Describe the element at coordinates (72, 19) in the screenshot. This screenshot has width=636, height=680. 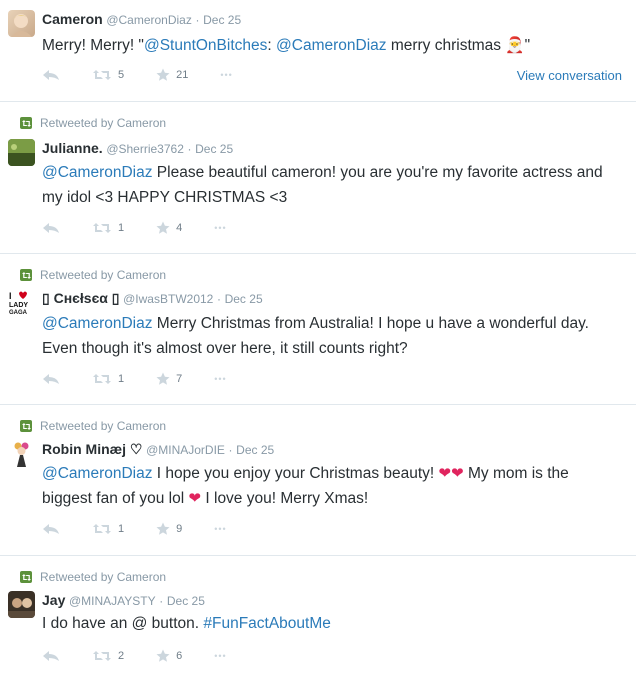
I see `author-name: Cameron` at that location.